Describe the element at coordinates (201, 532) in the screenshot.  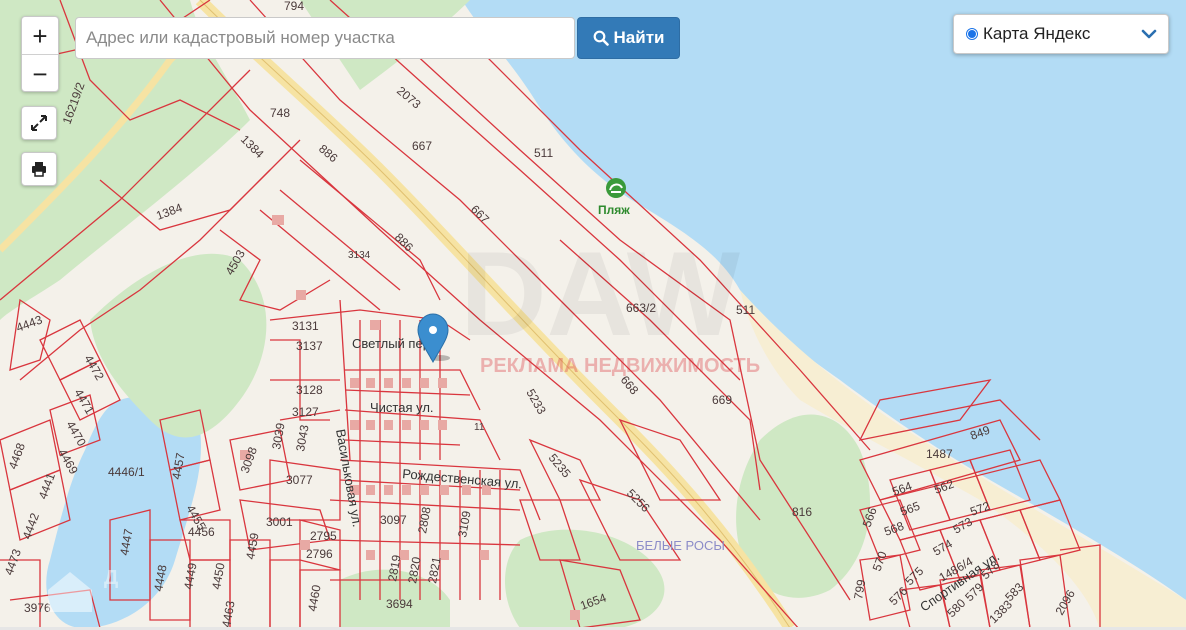
I see `parcel-label: 4456` at that location.